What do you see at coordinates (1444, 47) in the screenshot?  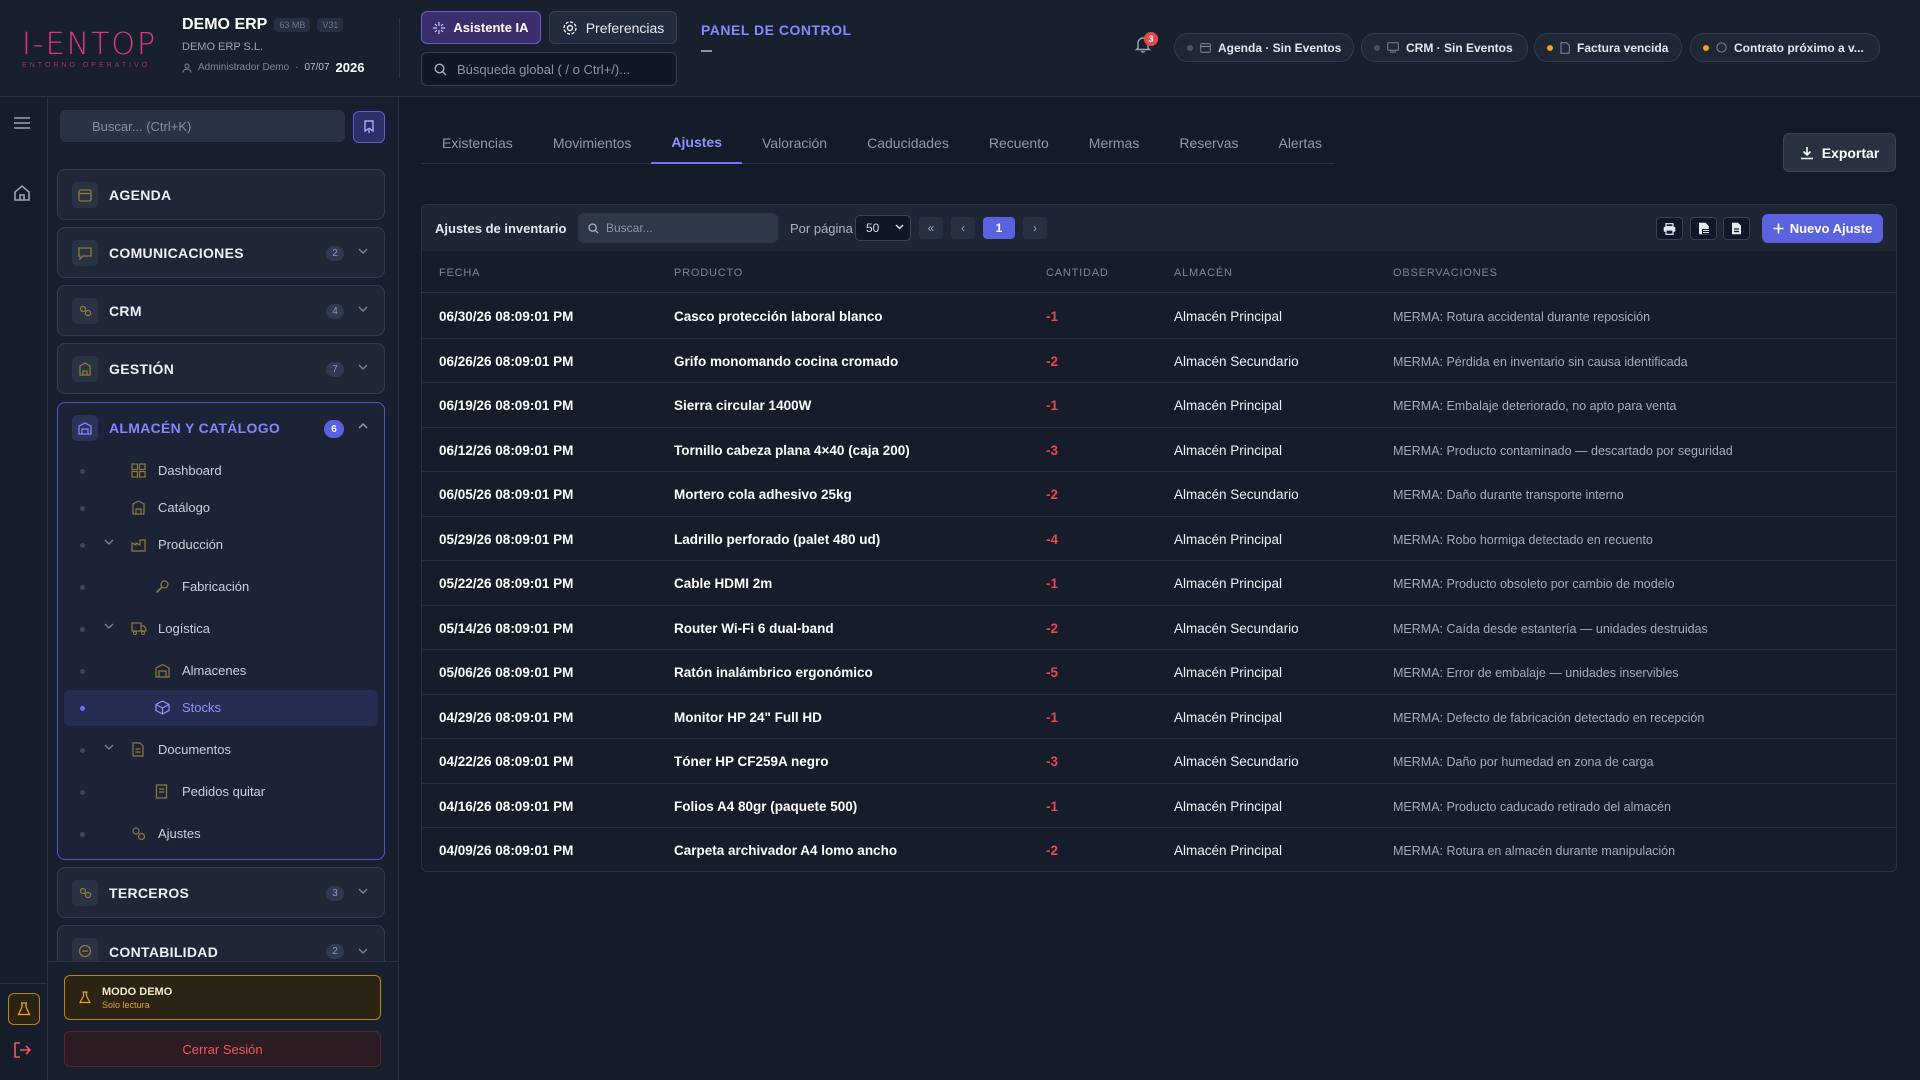 I see `crm-status-pill: CRM · Sin Eventos` at bounding box center [1444, 47].